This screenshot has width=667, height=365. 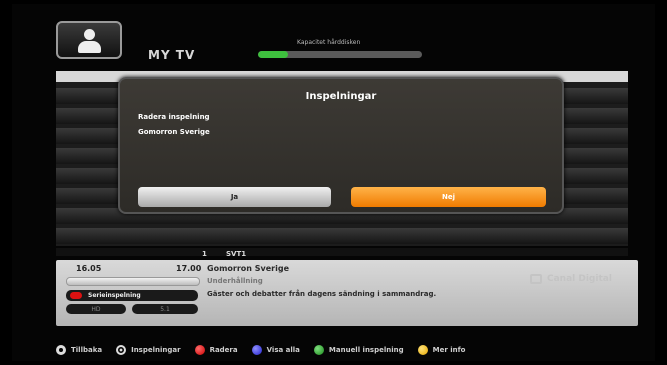 I want to click on channel-name: SVT1, so click(x=236, y=254).